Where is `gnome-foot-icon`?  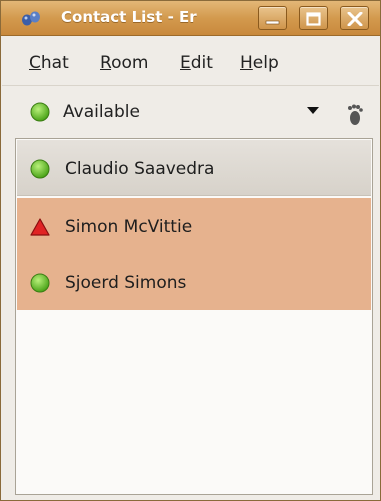
gnome-foot-icon is located at coordinates (355, 115).